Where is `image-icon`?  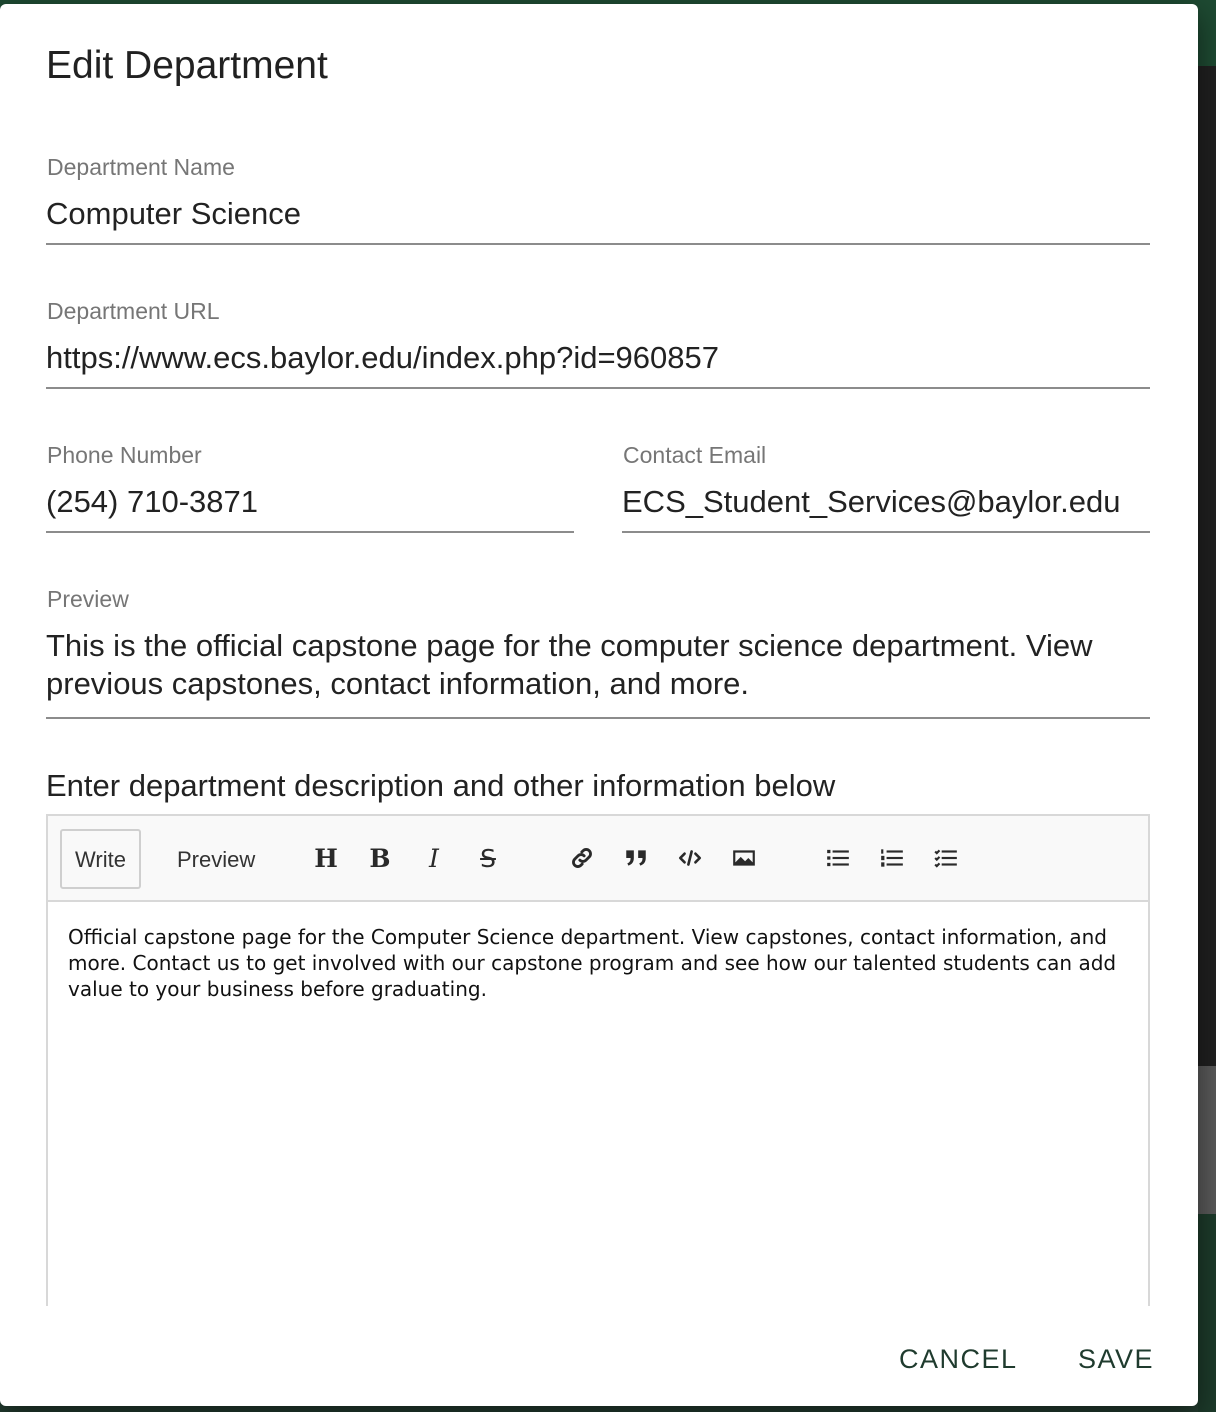
image-icon is located at coordinates (744, 858).